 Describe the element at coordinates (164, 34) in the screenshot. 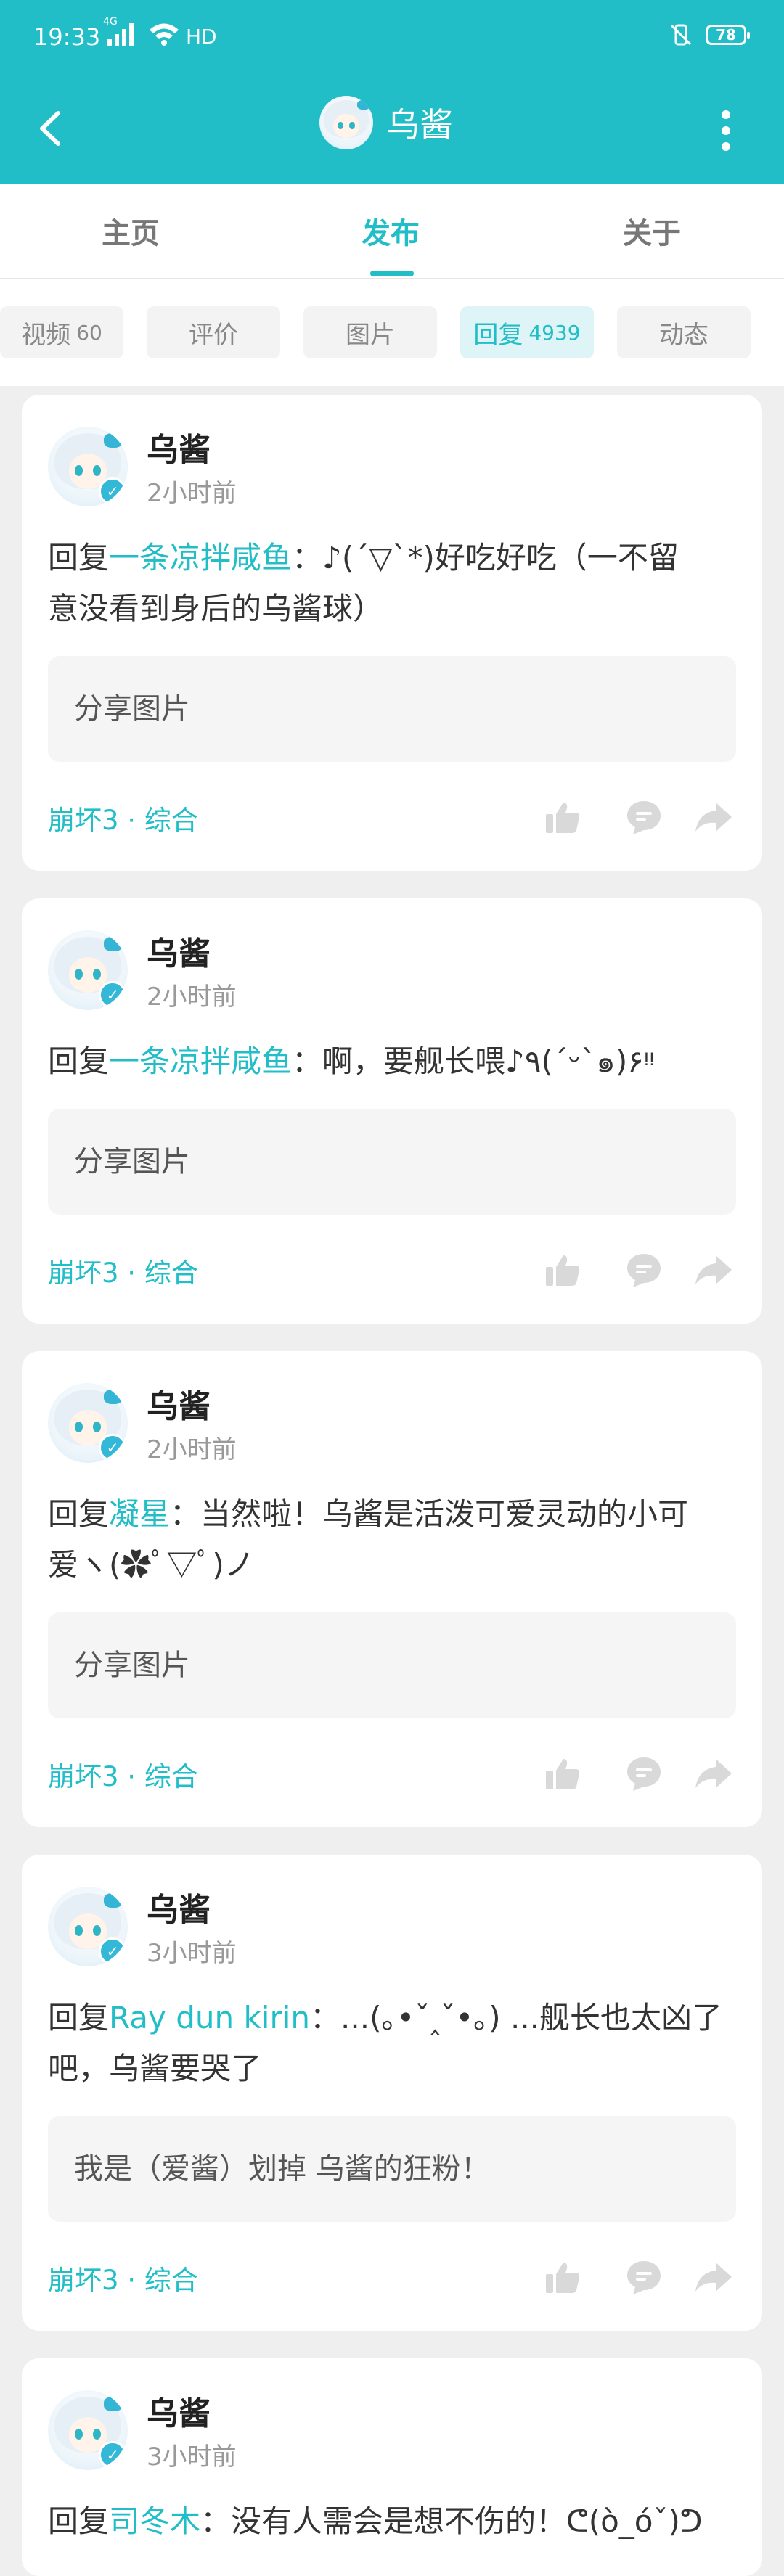

I see `wifi-icon` at that location.